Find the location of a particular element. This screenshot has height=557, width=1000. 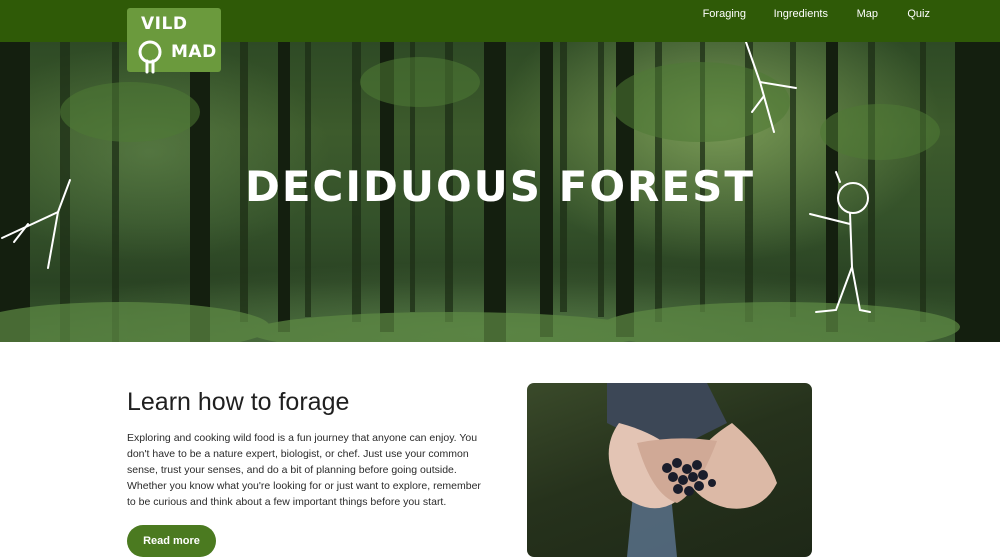

nav-link-foraging: Foraging is located at coordinates (724, 14).